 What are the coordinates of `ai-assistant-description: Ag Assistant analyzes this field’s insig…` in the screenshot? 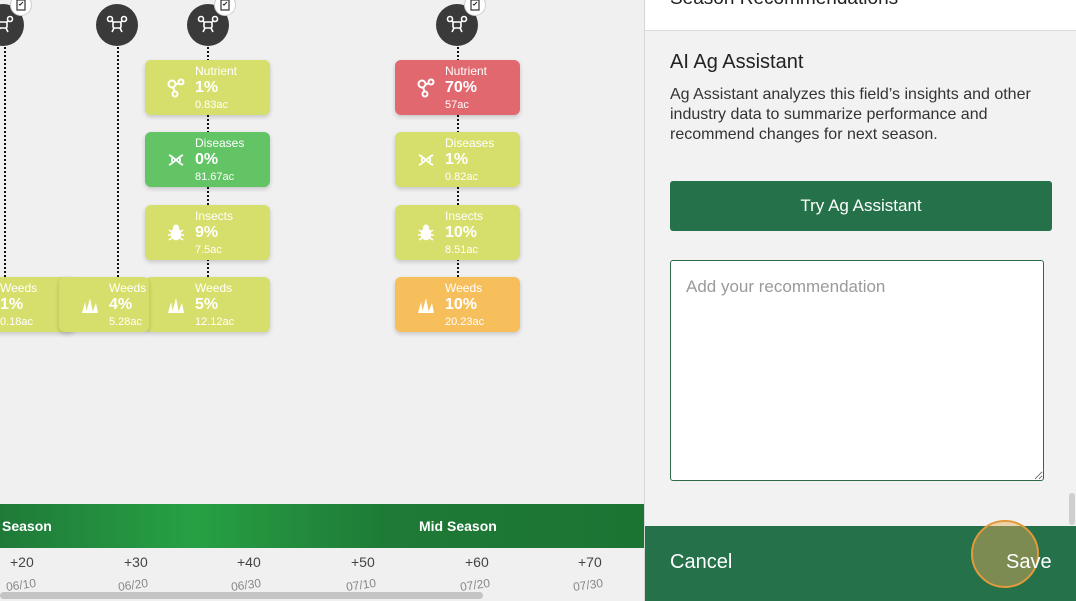 It's located at (850, 114).